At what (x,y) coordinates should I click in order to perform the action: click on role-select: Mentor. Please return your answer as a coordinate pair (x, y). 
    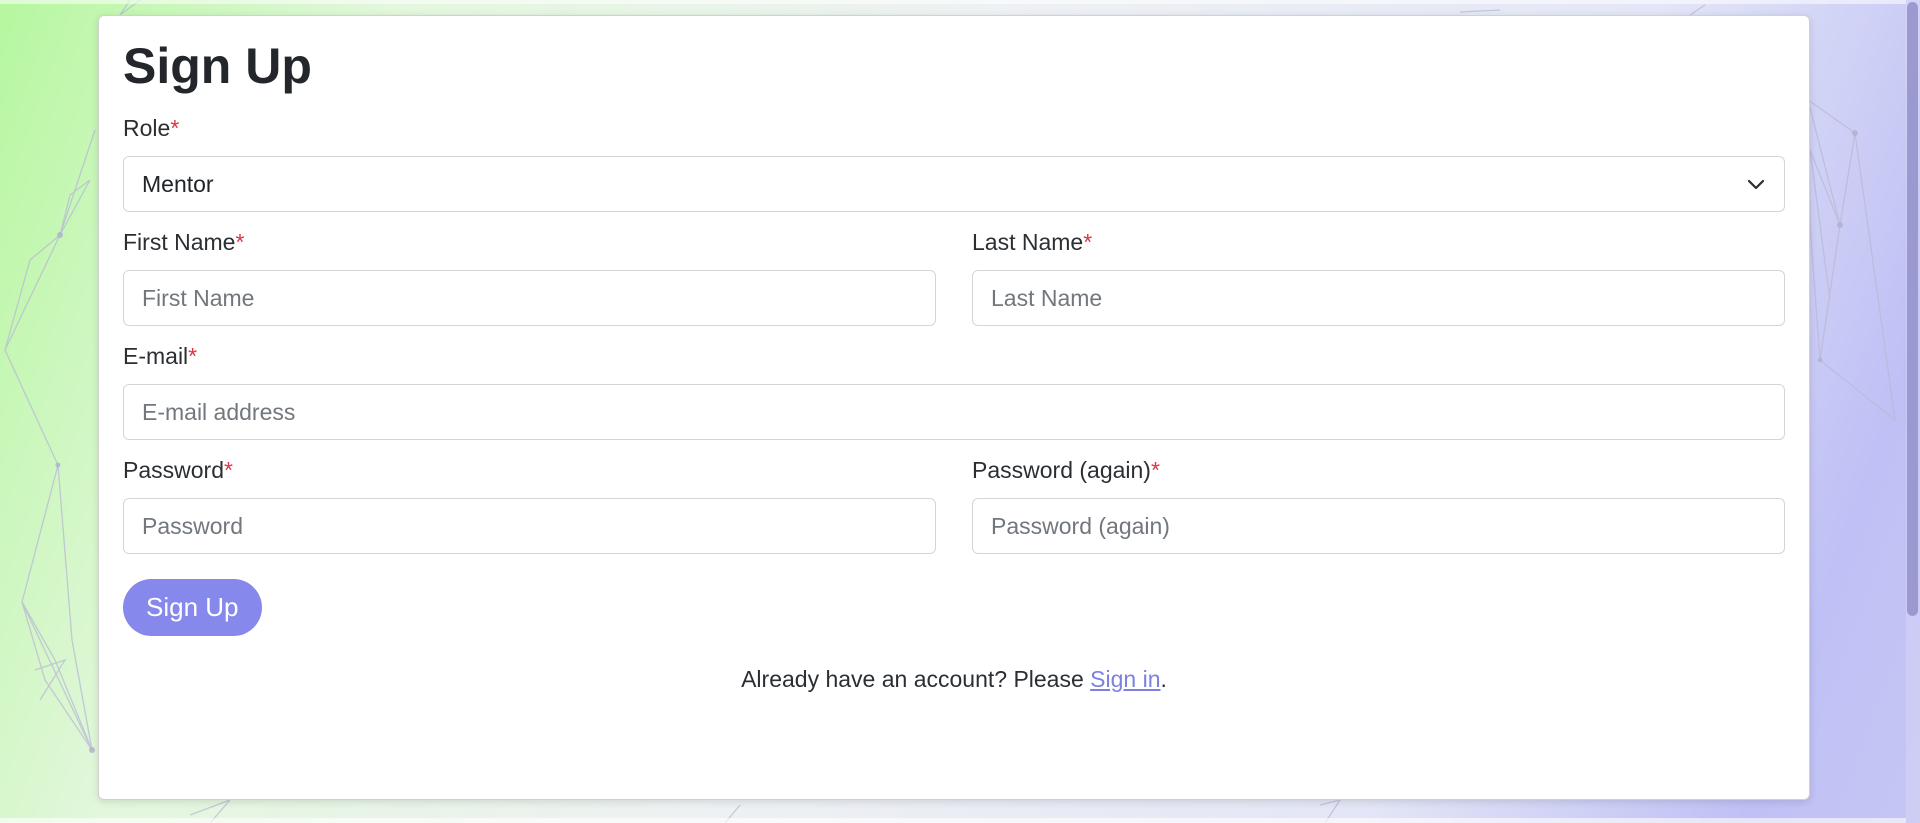
    Looking at the image, I should click on (954, 184).